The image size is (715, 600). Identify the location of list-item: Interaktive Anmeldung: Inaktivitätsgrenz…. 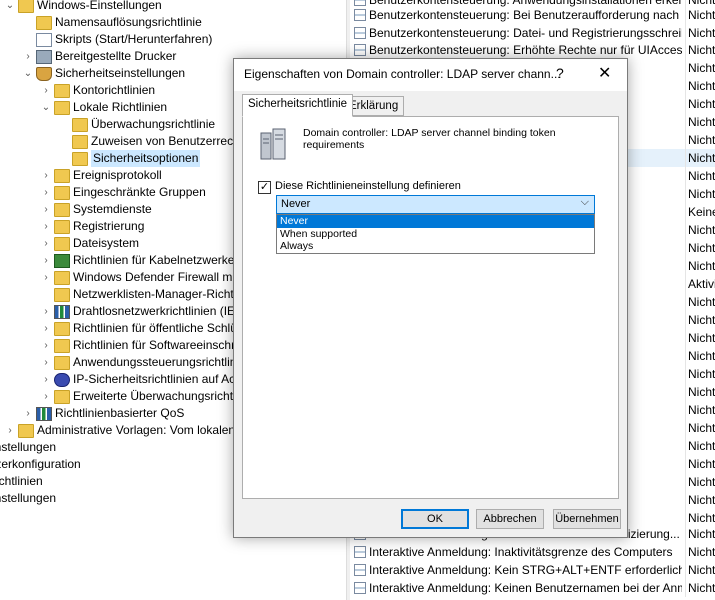
(532, 552).